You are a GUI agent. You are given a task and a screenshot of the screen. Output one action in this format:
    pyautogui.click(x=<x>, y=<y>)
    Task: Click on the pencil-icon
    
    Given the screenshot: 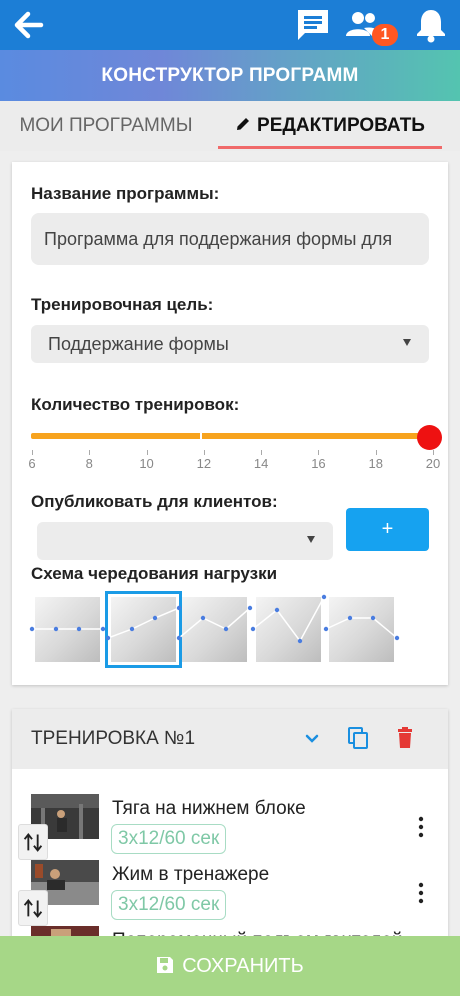 What is the action you would take?
    pyautogui.click(x=243, y=124)
    